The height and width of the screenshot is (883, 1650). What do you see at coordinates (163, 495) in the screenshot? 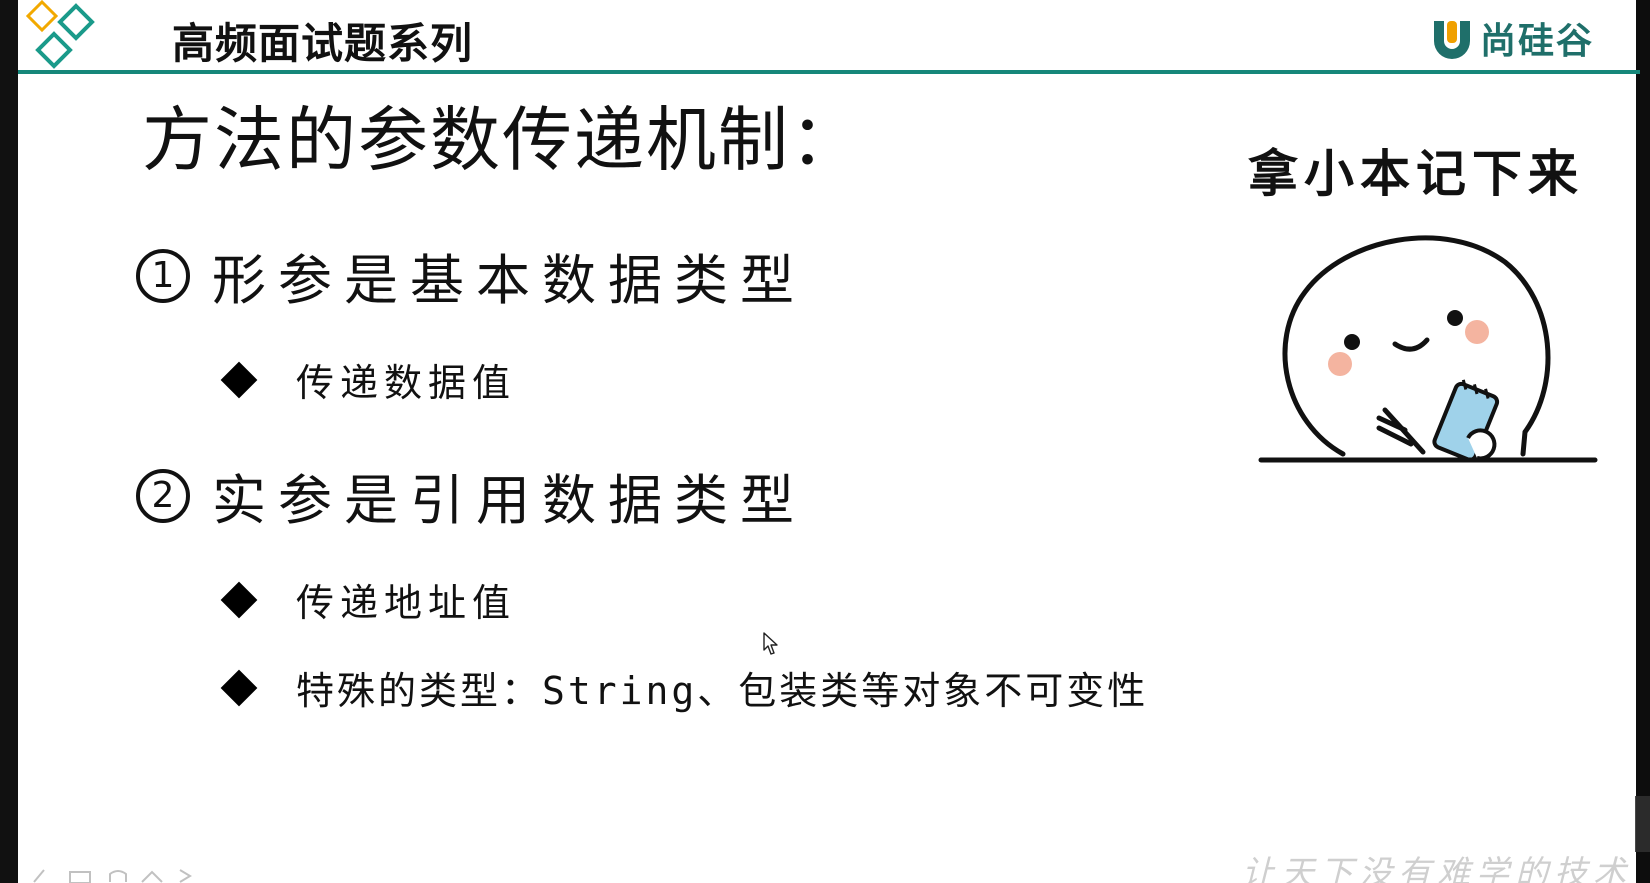
I see `circled-number-badge: ②2` at bounding box center [163, 495].